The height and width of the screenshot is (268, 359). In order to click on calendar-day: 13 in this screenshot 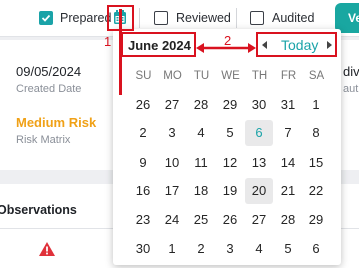, I will do `click(259, 163)`.